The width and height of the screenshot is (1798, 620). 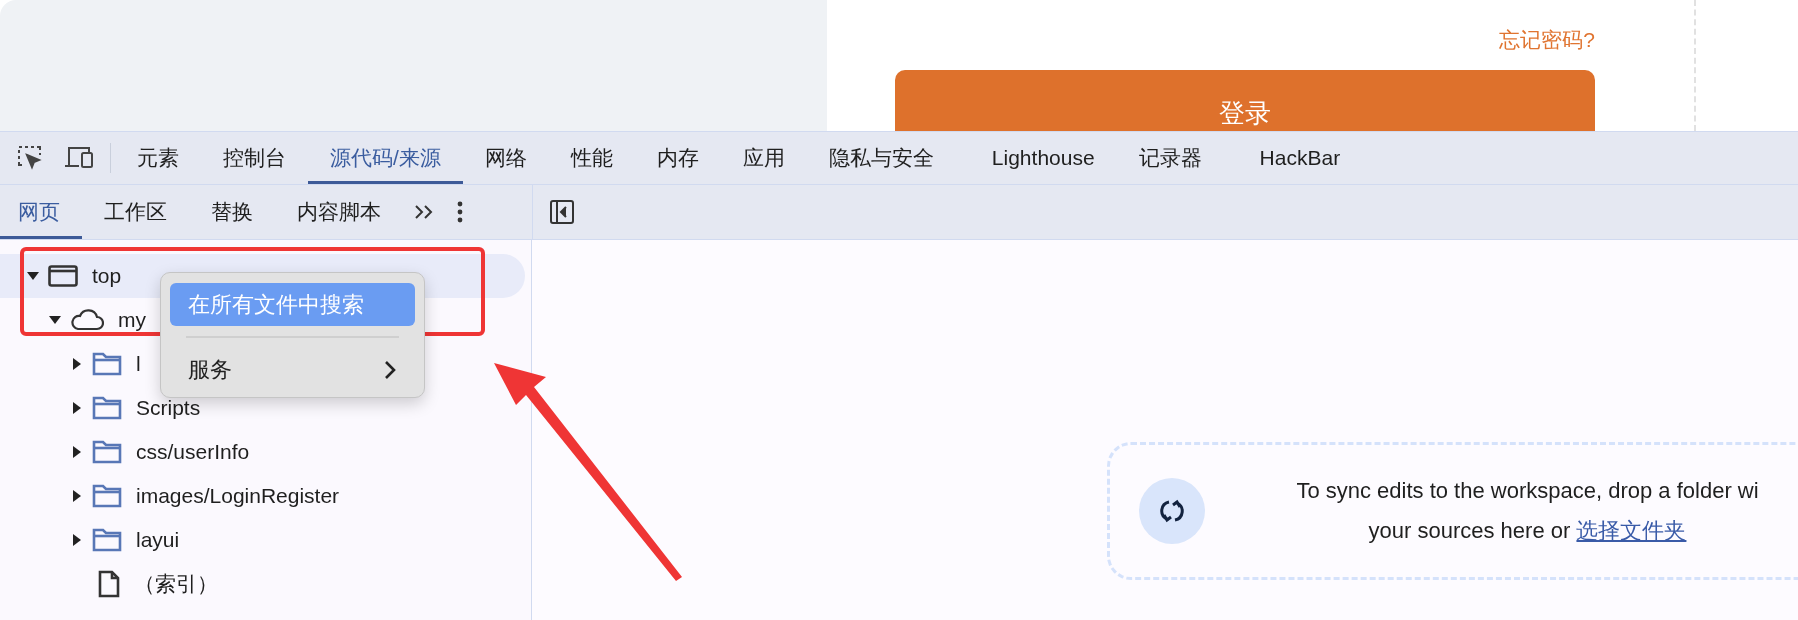 What do you see at coordinates (1527, 511) in the screenshot?
I see `drop-folder-message: To sync edits to the workspace, drop a folder wi your sources here or 选择文件夹` at bounding box center [1527, 511].